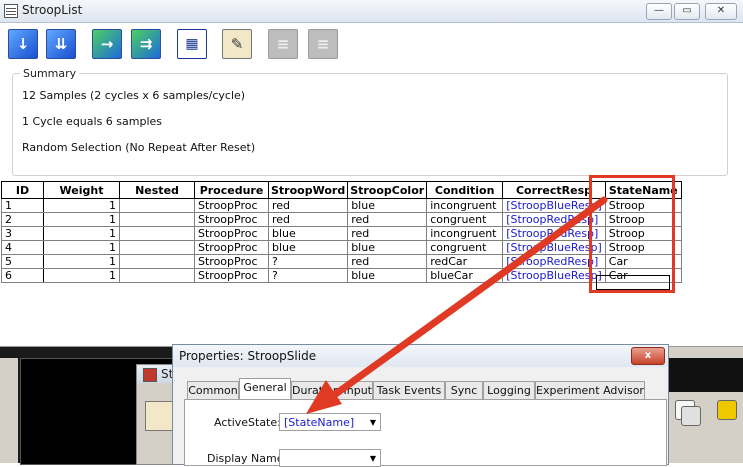  I want to click on add-level-button: ↓, so click(23, 44).